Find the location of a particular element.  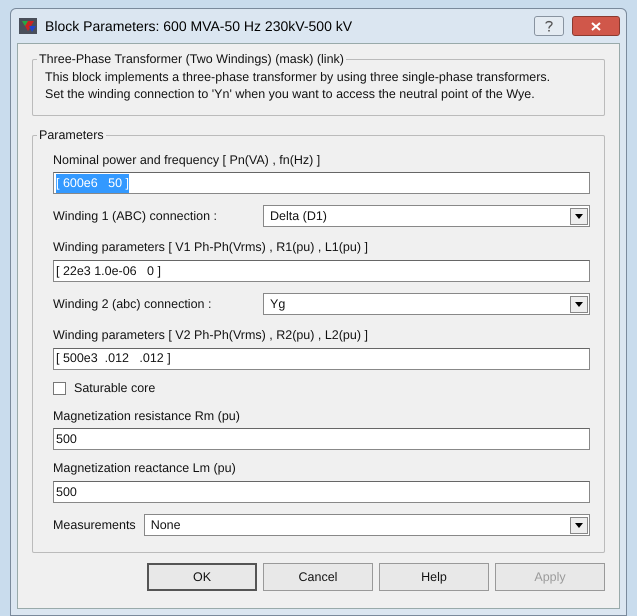

app-icon is located at coordinates (28, 26).